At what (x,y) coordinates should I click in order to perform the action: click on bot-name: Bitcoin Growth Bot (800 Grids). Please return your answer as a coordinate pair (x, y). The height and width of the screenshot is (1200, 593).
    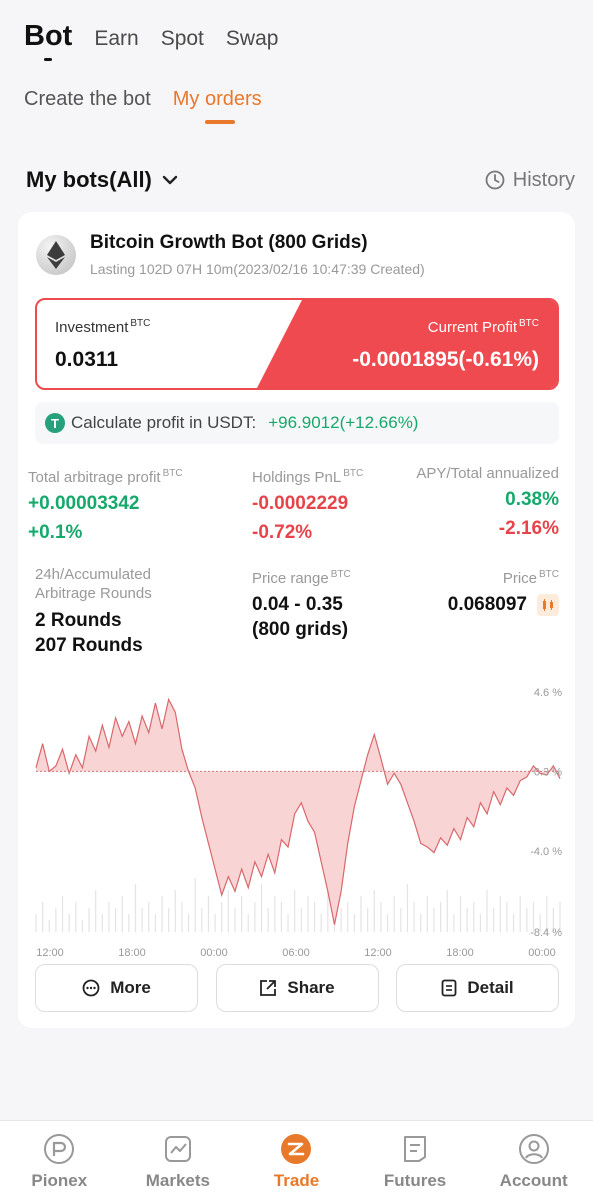
    Looking at the image, I should click on (229, 242).